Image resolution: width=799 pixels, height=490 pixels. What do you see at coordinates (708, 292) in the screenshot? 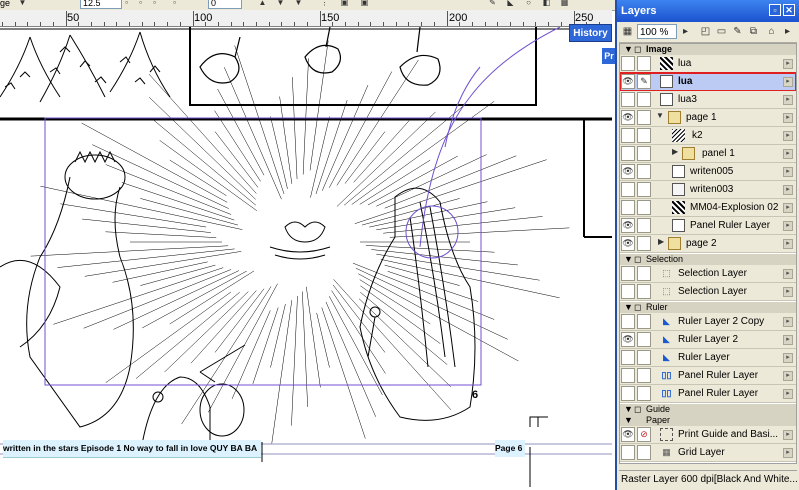
I see `layer-row: ⬚ Selection Layer ▸` at bounding box center [708, 292].